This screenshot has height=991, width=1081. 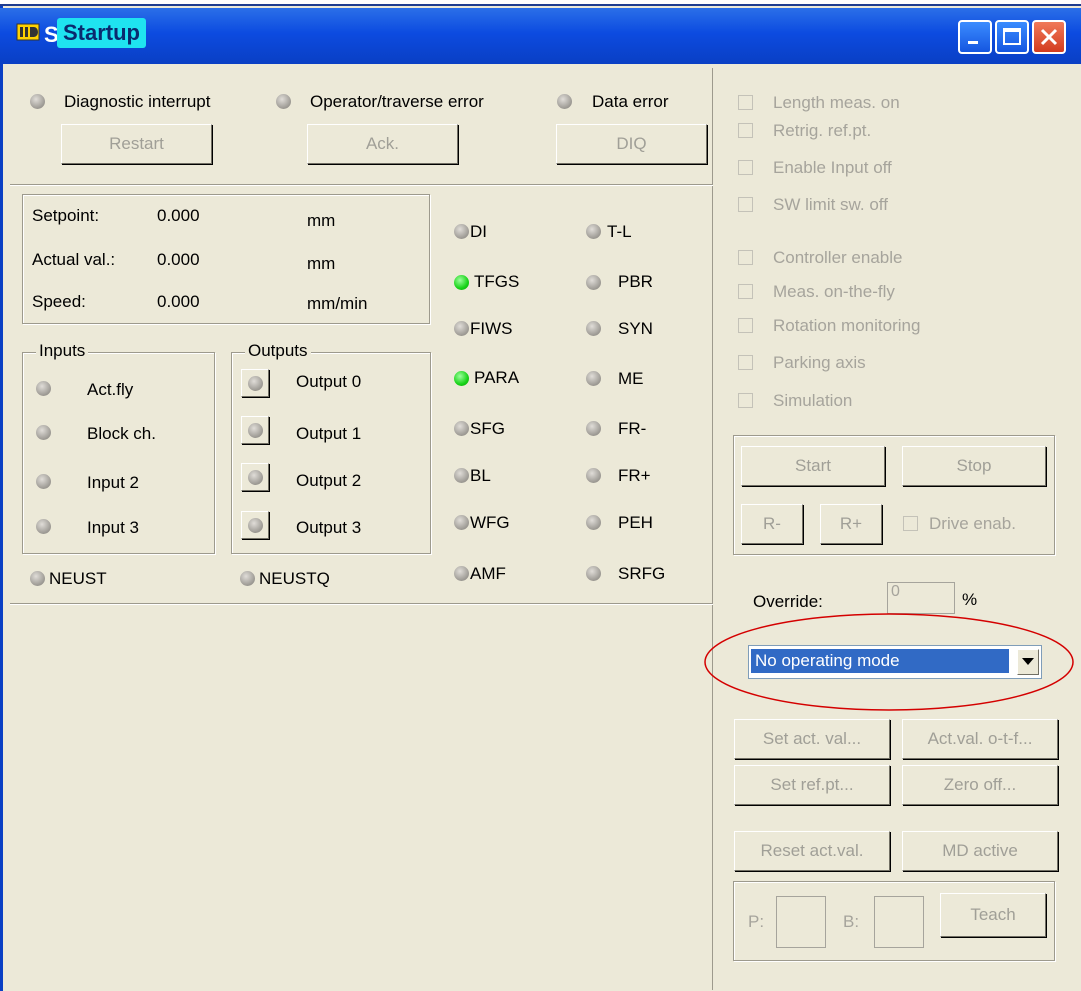 I want to click on input-label: Act.fly, so click(x=110, y=389).